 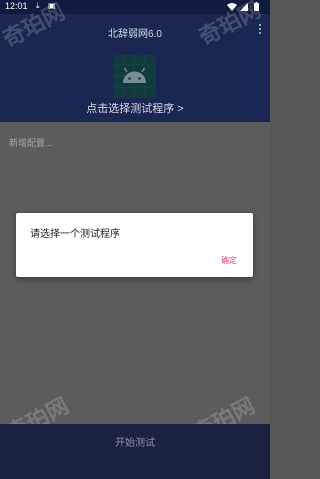 What do you see at coordinates (135, 108) in the screenshot?
I see `select-test-program-link: 点击选择测试程序 >` at bounding box center [135, 108].